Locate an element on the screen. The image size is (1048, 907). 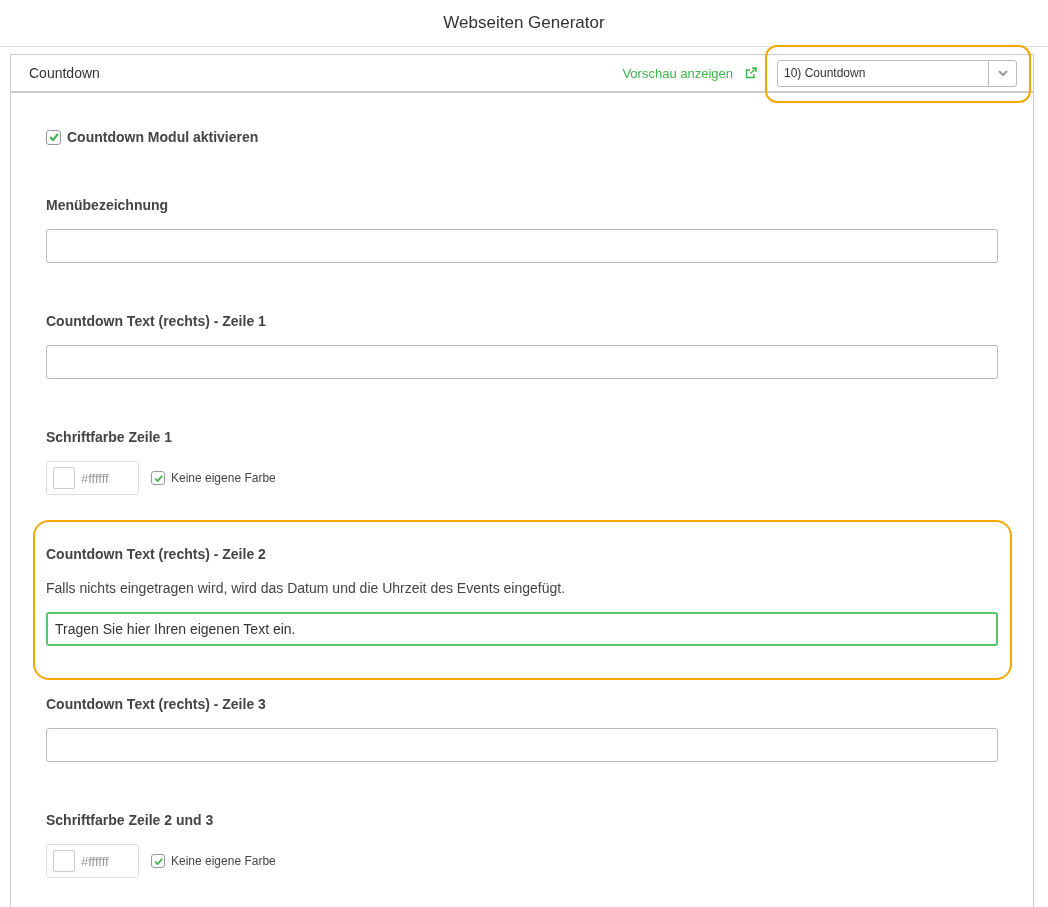
field-label: Countdown Text (rechts) - Zeile 3 is located at coordinates (156, 704).